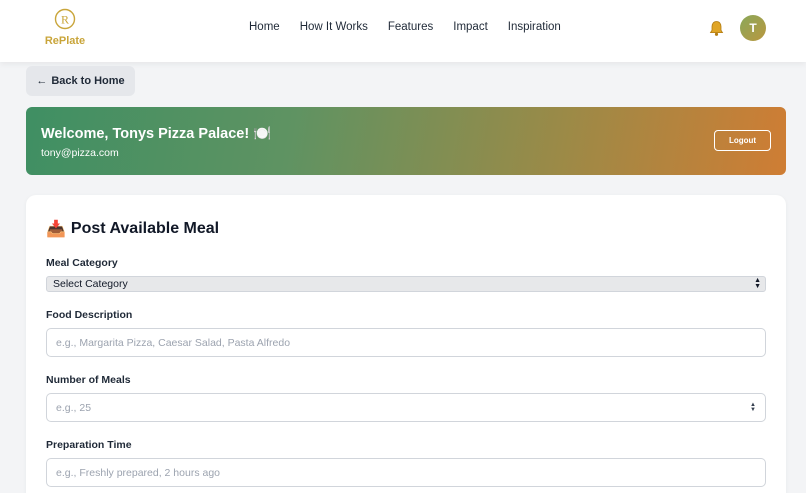 The height and width of the screenshot is (493, 806). Describe the element at coordinates (56, 229) in the screenshot. I see `inbox-tray-icon: 📥` at that location.